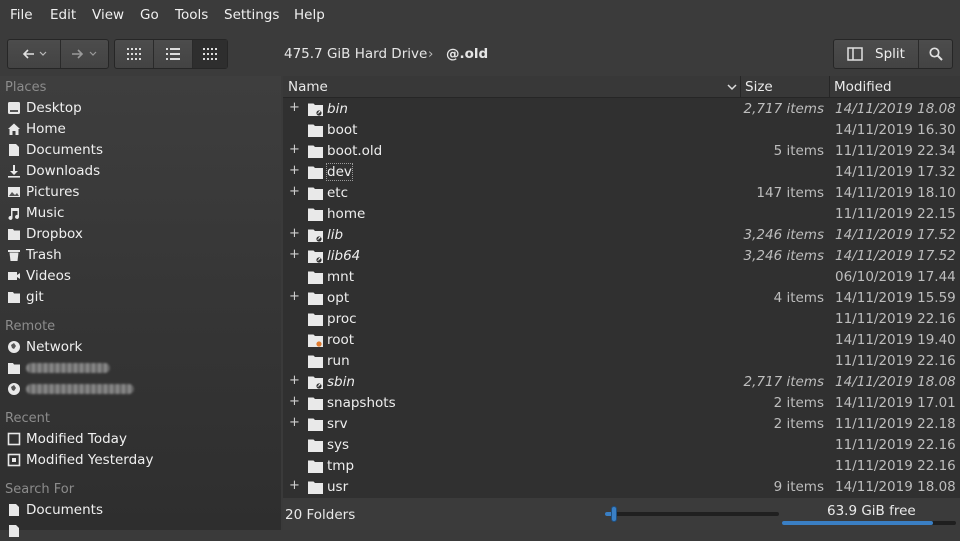 The height and width of the screenshot is (541, 960). What do you see at coordinates (80, 460) in the screenshot?
I see `recent-modified-yesterday: Modified Yesterday` at bounding box center [80, 460].